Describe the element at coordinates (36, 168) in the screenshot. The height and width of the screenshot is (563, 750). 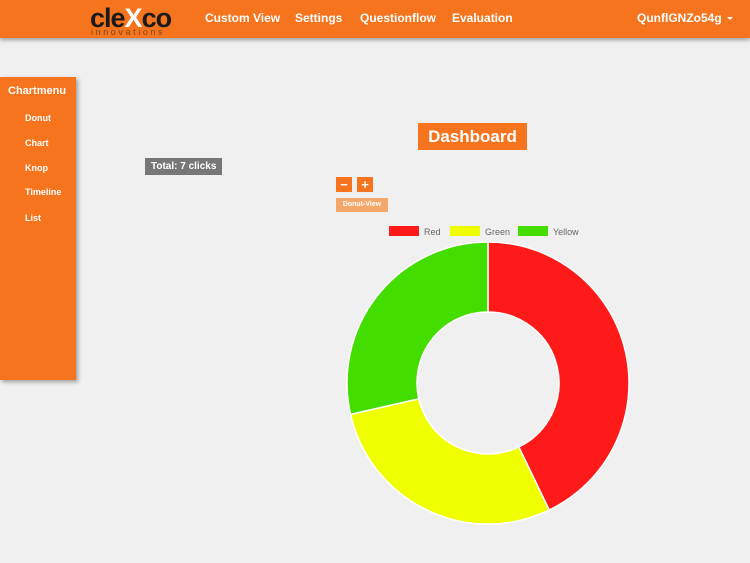
I see `sidebar-item-knop: Knop` at that location.